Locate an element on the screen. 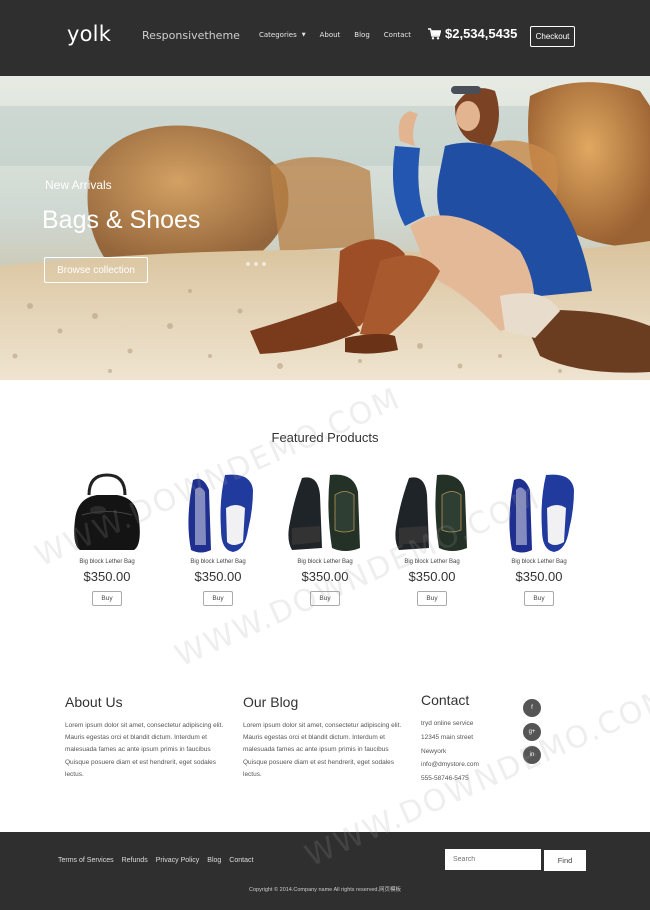 The image size is (650, 910). footer-link-terms: Terms of Services is located at coordinates (86, 860).